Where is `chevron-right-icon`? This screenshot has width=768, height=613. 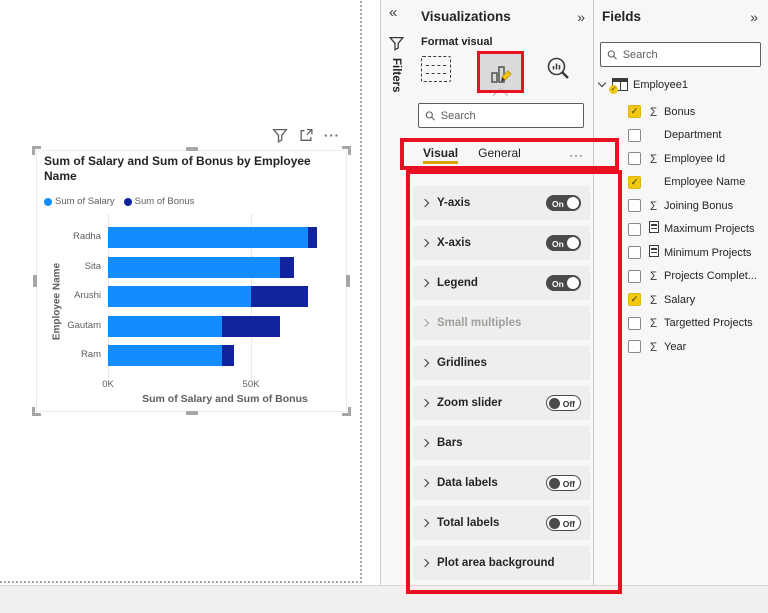 chevron-right-icon is located at coordinates (425, 203).